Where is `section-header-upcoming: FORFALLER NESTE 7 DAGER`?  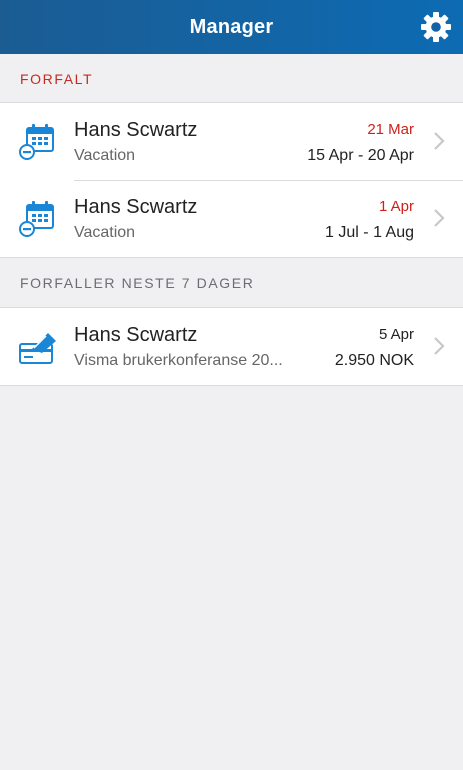
section-header-upcoming: FORFALLER NESTE 7 DAGER is located at coordinates (231, 283).